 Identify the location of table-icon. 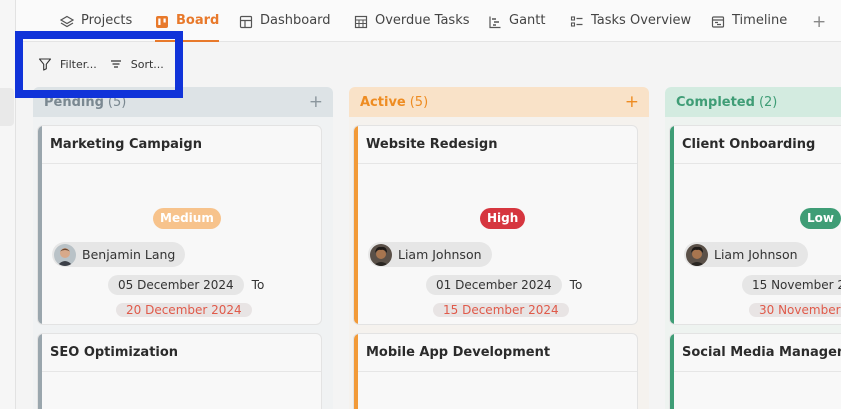
(361, 22).